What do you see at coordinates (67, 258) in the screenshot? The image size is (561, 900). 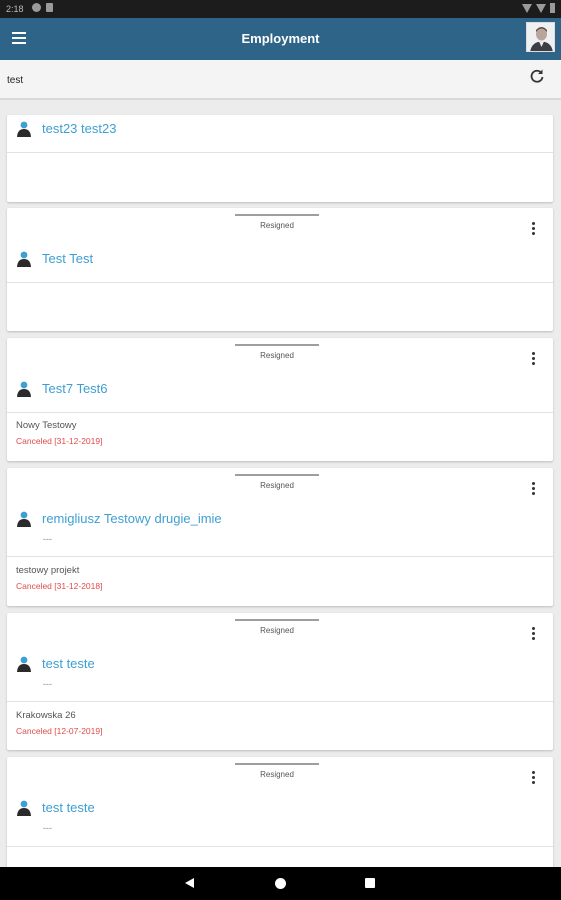 I see `employee-name: Test Test` at bounding box center [67, 258].